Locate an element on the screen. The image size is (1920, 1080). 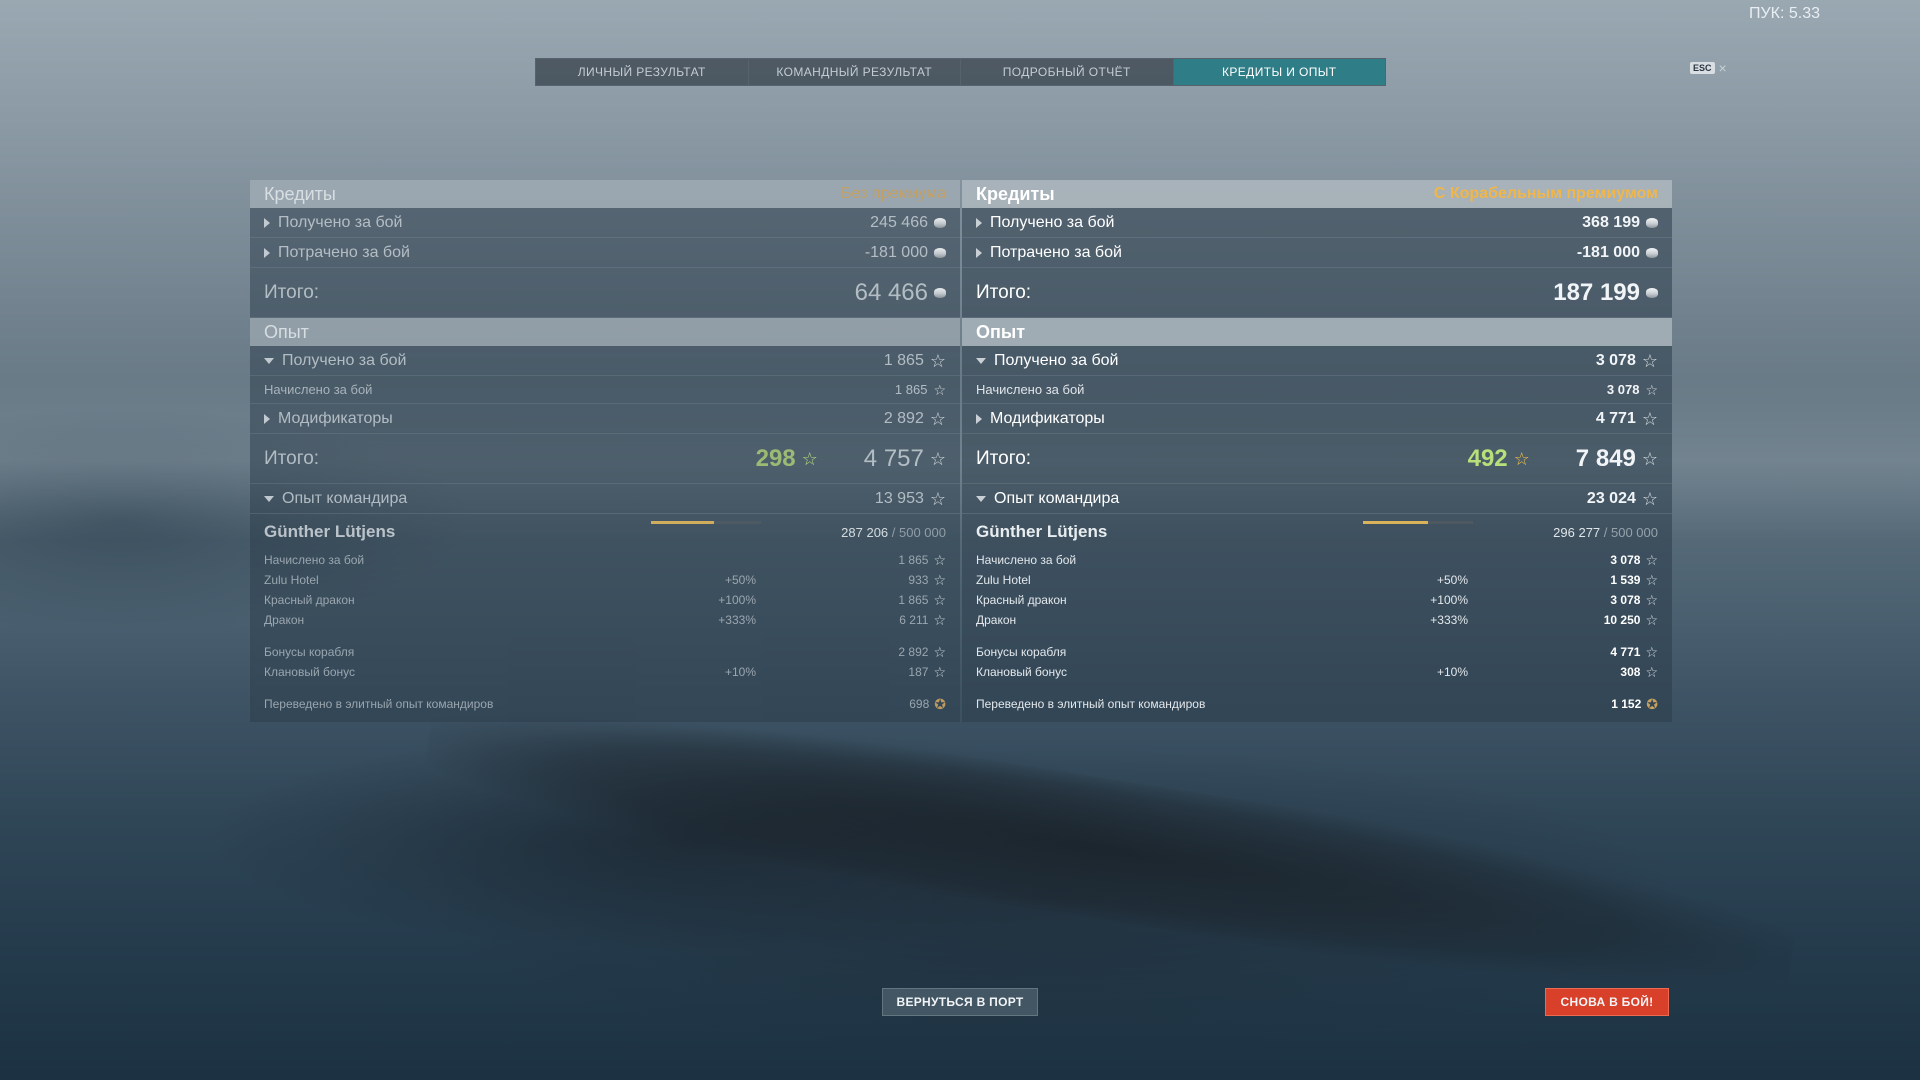
modifiers-value: 2 892 is located at coordinates (903, 418).